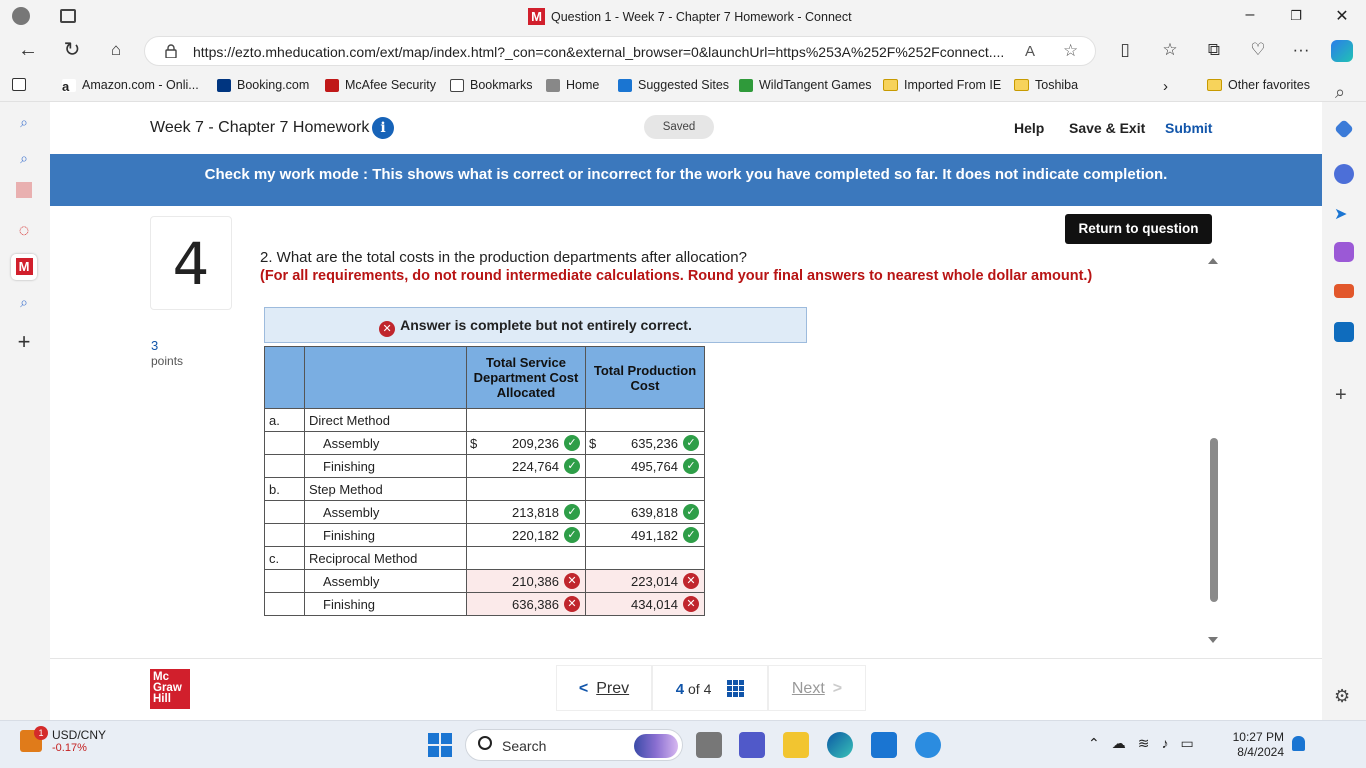 The height and width of the screenshot is (768, 1366). What do you see at coordinates (1119, 743) in the screenshot?
I see `cloud-icon: ☁` at bounding box center [1119, 743].